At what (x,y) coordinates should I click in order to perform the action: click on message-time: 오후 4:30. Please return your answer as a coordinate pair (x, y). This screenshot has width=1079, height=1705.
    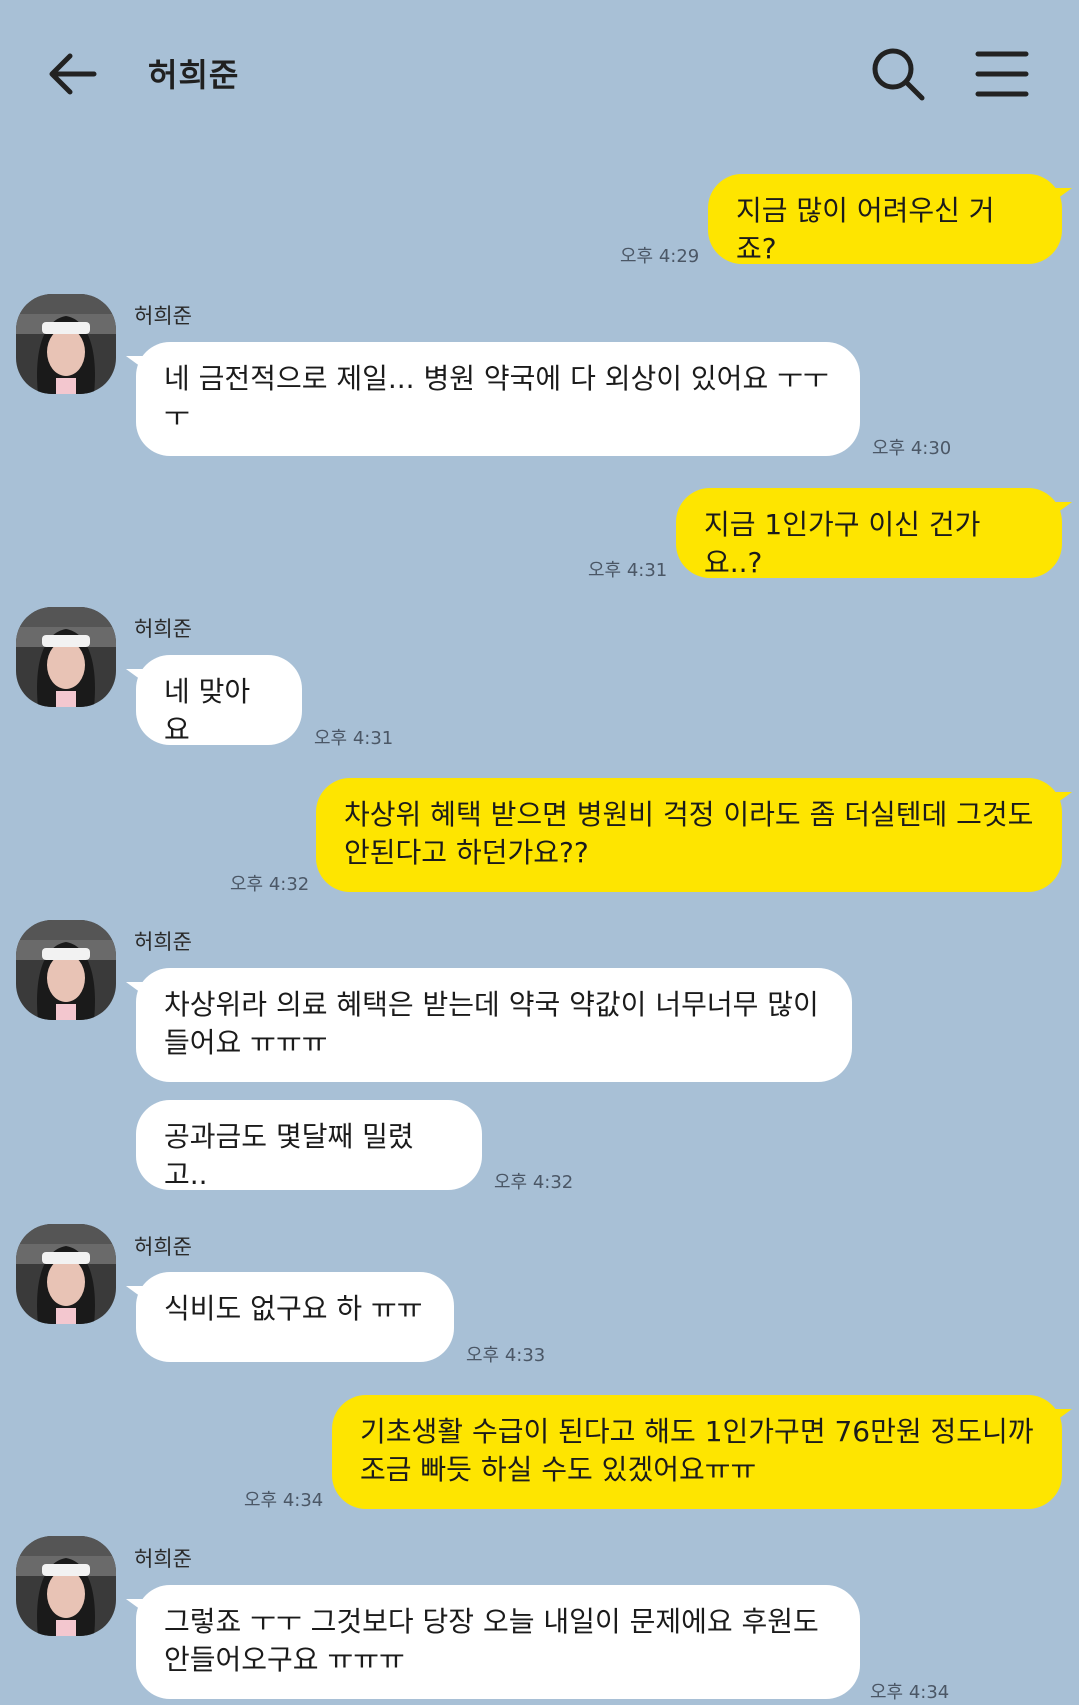
    Looking at the image, I should click on (912, 448).